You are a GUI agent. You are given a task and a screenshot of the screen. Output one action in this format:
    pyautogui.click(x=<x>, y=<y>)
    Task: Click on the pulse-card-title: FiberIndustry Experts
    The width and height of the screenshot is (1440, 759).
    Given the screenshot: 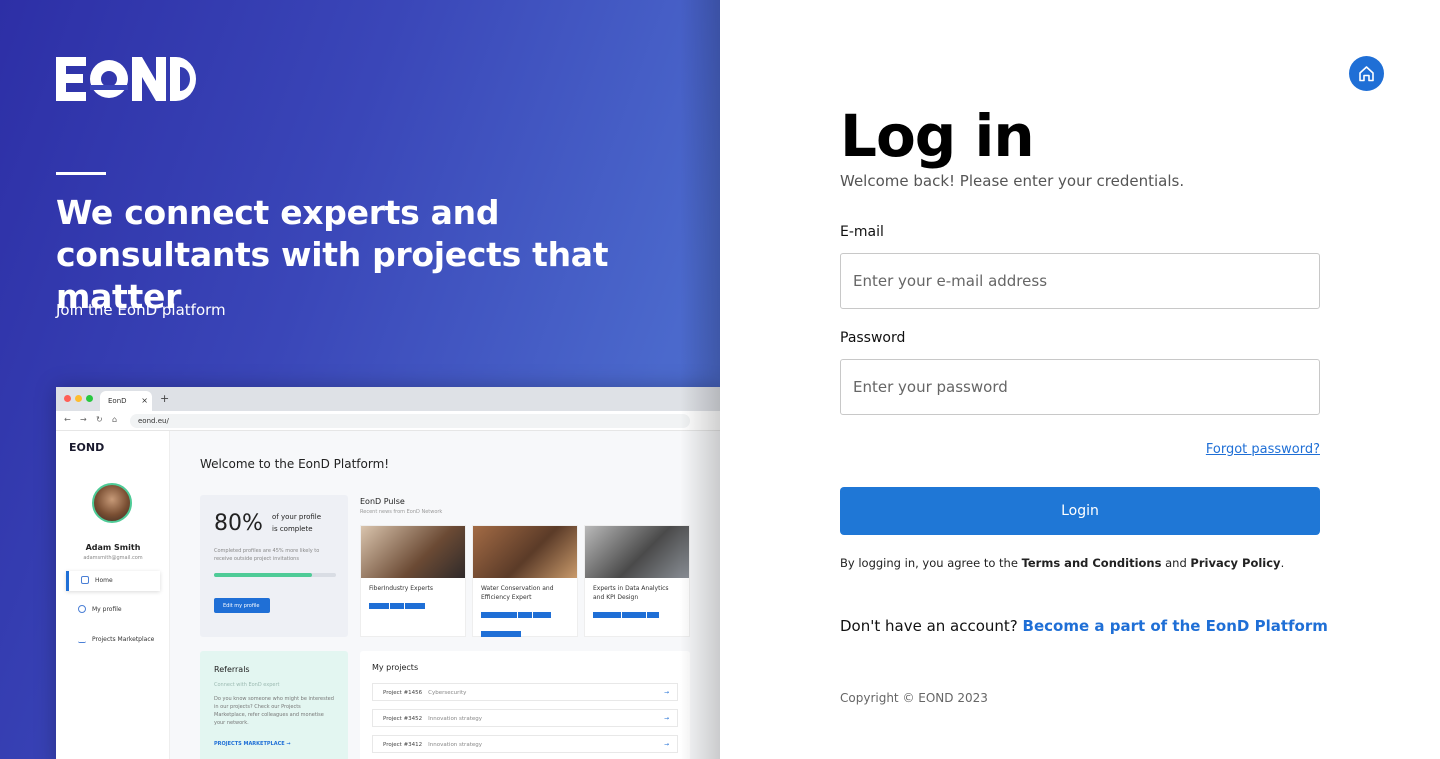 What is the action you would take?
    pyautogui.click(x=401, y=588)
    